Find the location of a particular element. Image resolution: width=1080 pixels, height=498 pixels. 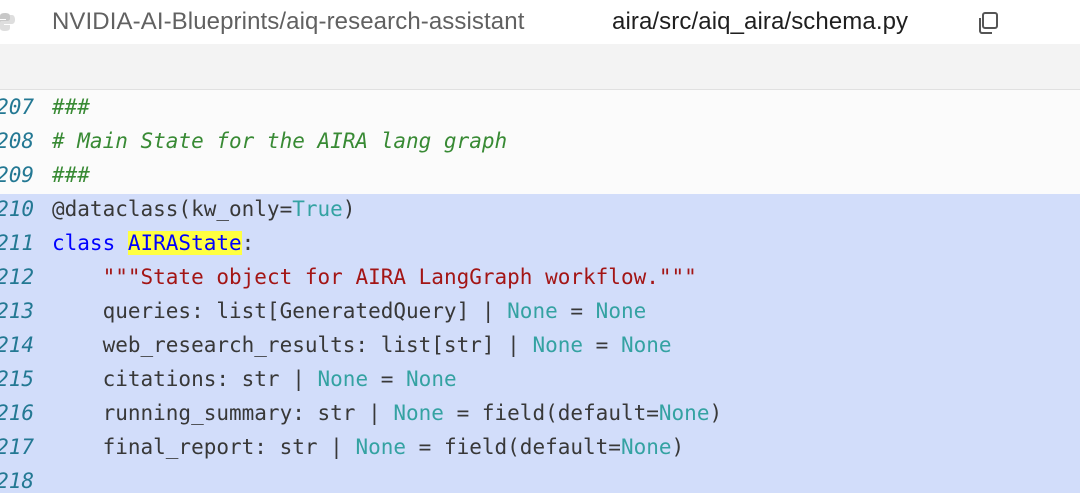

code-token: final_report: str | is located at coordinates (204, 447).